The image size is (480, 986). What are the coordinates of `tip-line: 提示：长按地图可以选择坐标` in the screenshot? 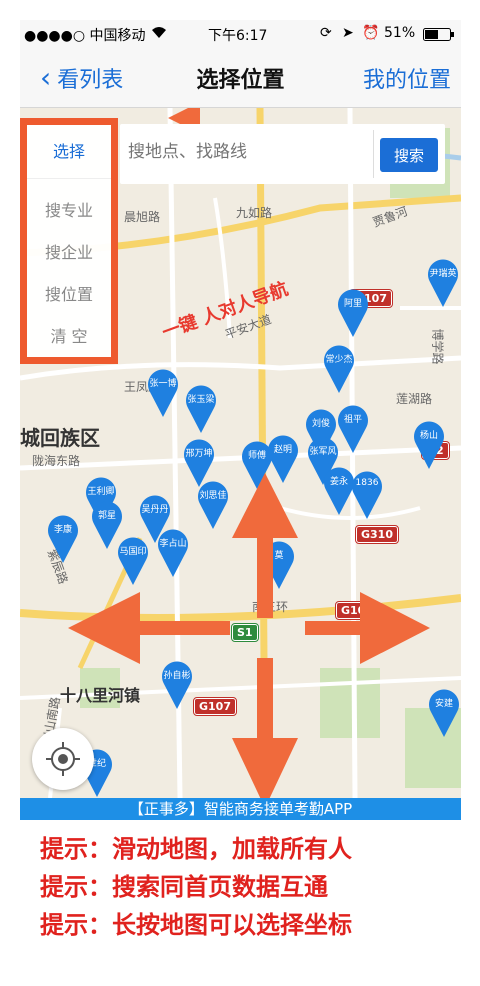 It's located at (196, 925).